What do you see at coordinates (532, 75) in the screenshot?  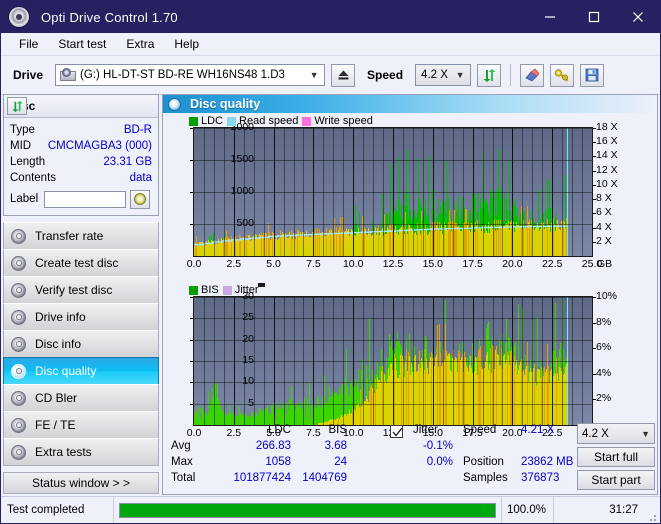 I see `eraser-button` at bounding box center [532, 75].